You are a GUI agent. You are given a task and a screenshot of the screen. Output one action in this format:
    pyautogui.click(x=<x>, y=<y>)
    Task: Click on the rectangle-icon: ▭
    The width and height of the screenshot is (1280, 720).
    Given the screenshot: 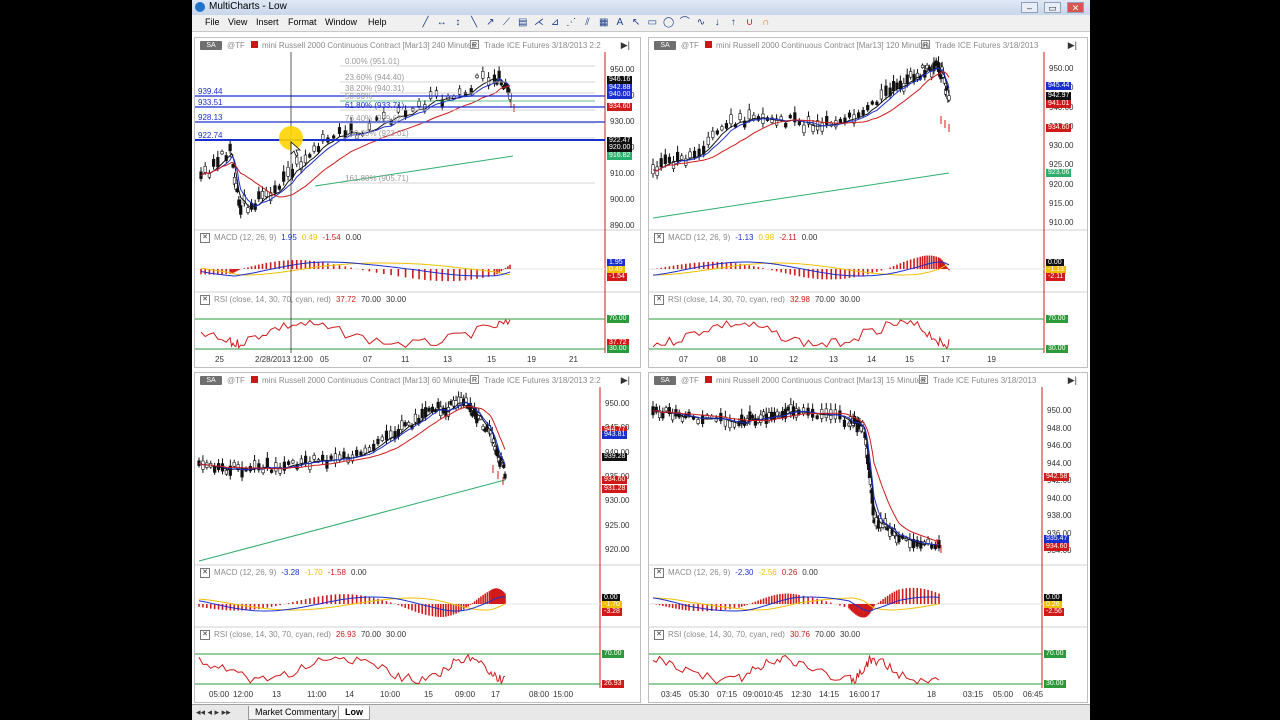 What is the action you would take?
    pyautogui.click(x=652, y=22)
    